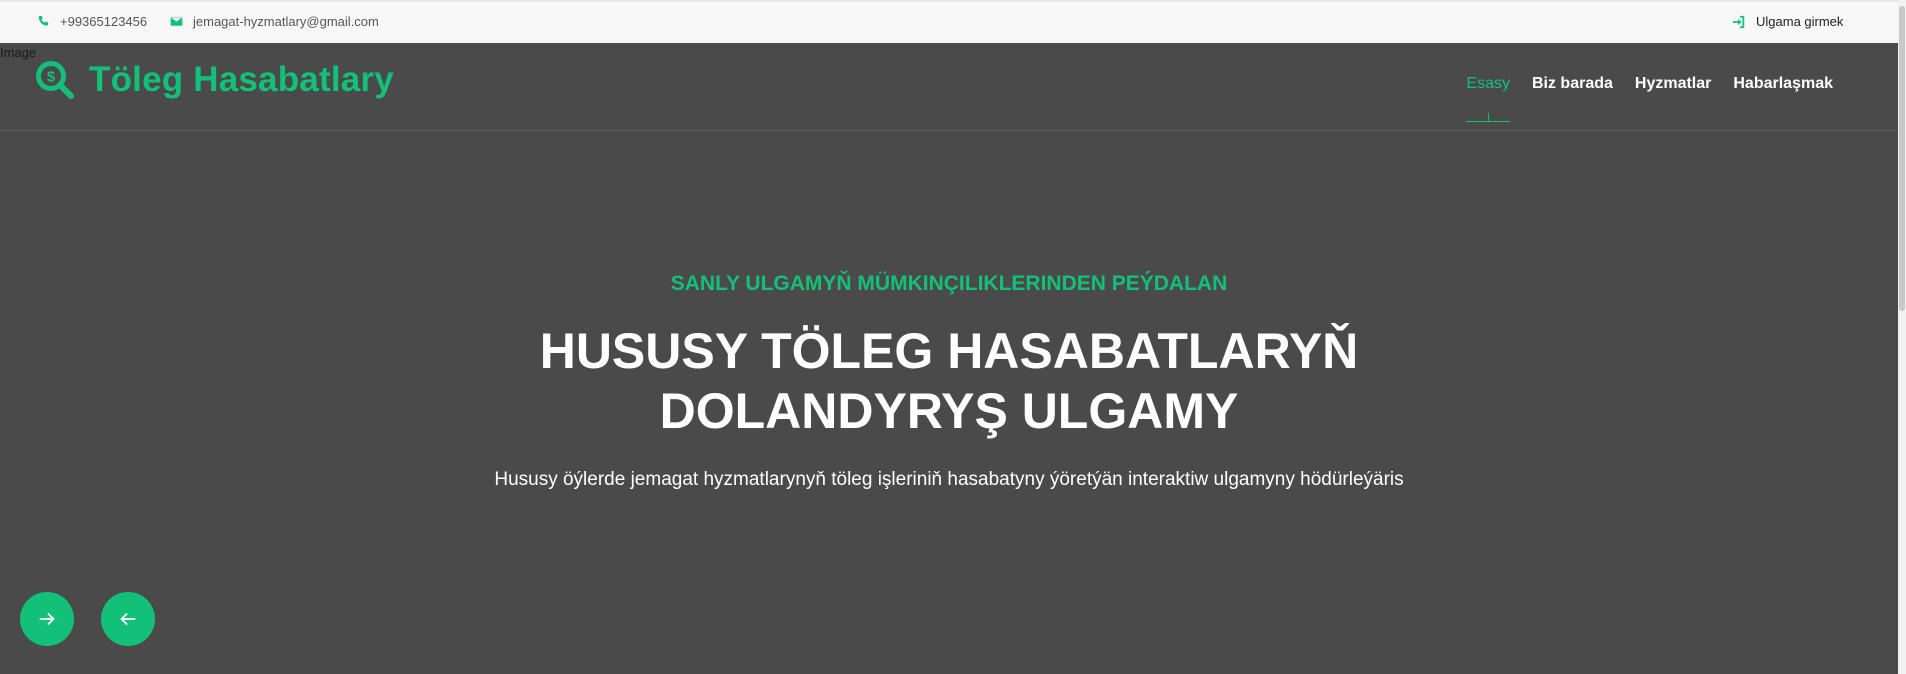 Image resolution: width=1906 pixels, height=674 pixels. Describe the element at coordinates (1902, 158) in the screenshot. I see `scrollbar-thumb` at that location.